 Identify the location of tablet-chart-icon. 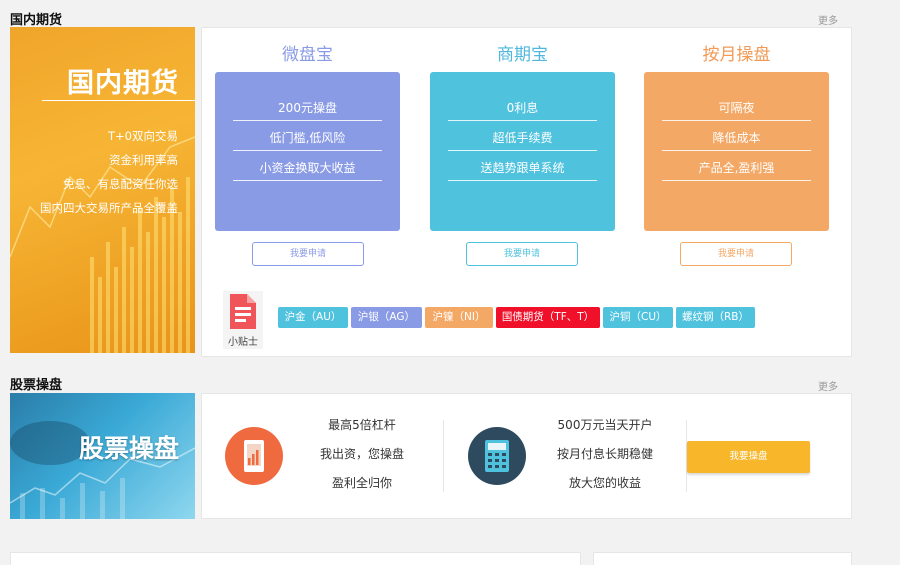
(254, 456).